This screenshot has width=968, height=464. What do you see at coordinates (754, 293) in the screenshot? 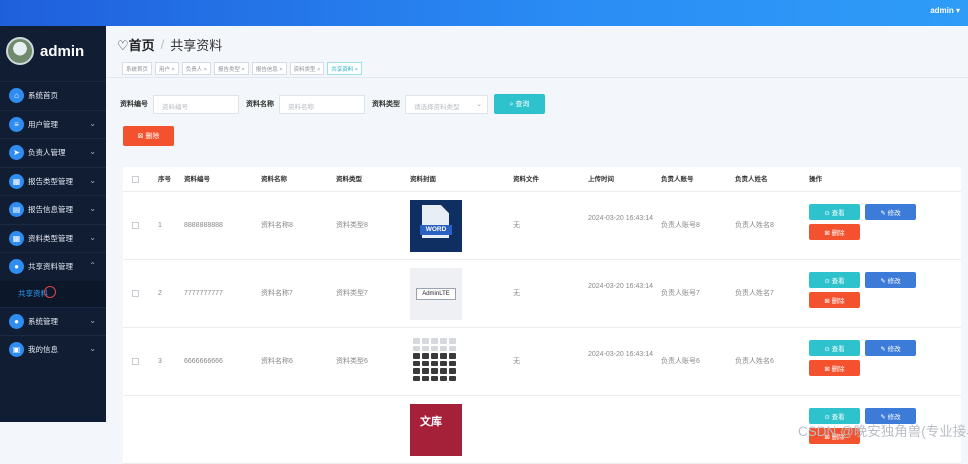
I see `cell-person: 负责人姓名7` at bounding box center [754, 293].